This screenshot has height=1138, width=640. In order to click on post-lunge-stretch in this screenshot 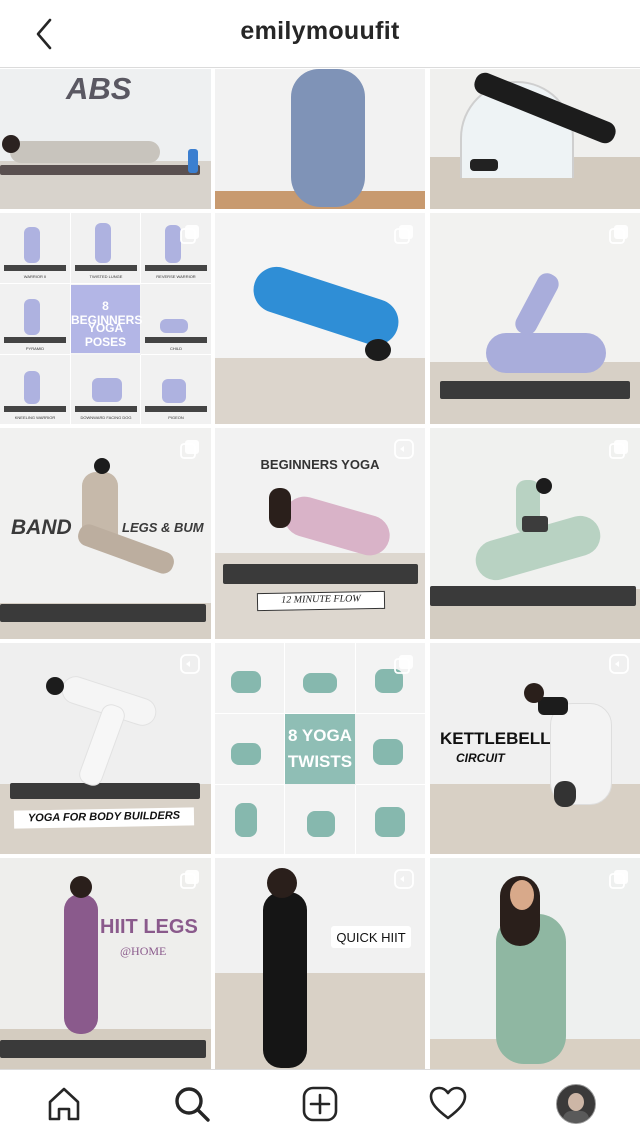, I will do `click(535, 318)`.